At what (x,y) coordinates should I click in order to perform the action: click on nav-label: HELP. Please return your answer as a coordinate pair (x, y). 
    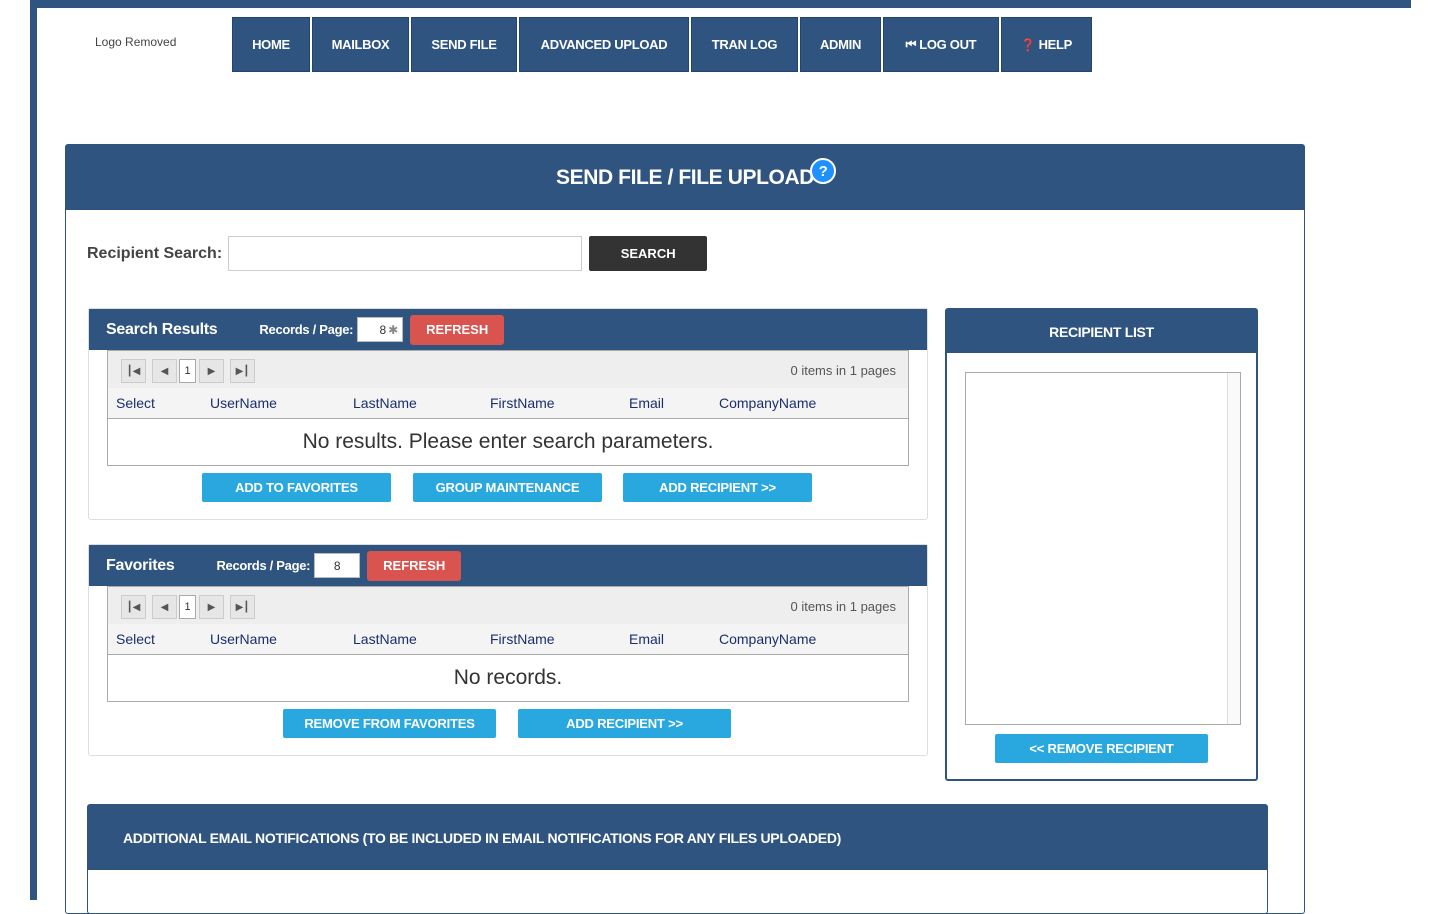
    Looking at the image, I should click on (1055, 44).